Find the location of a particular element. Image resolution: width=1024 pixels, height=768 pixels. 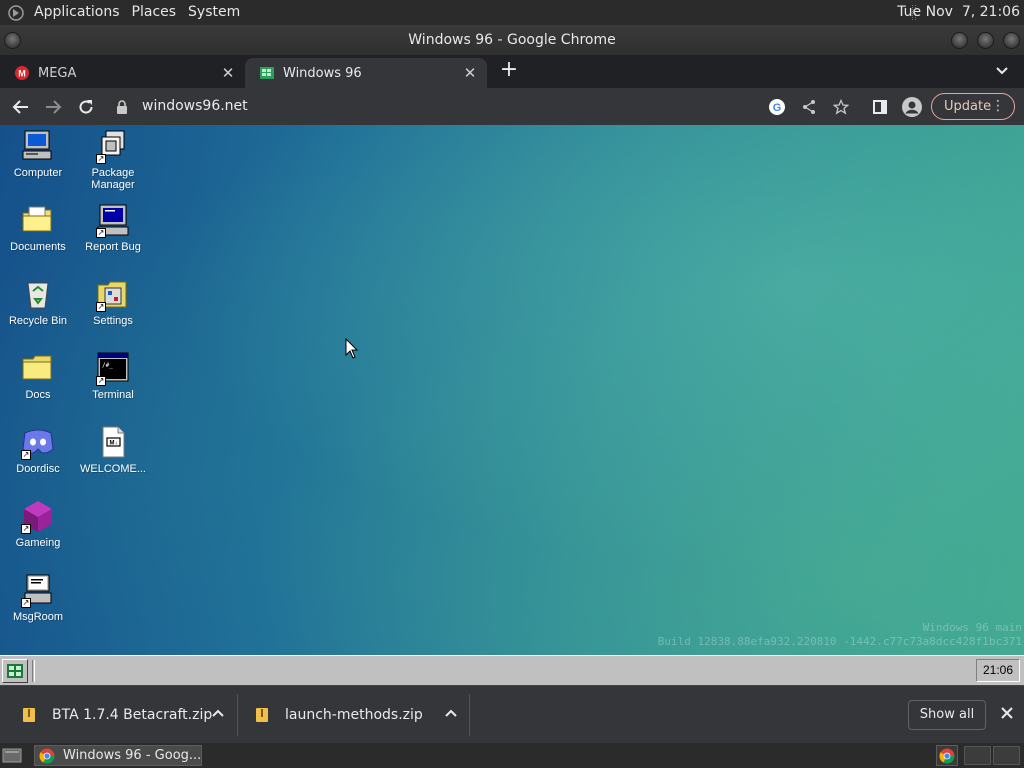

show-all-button: Show all is located at coordinates (947, 715).